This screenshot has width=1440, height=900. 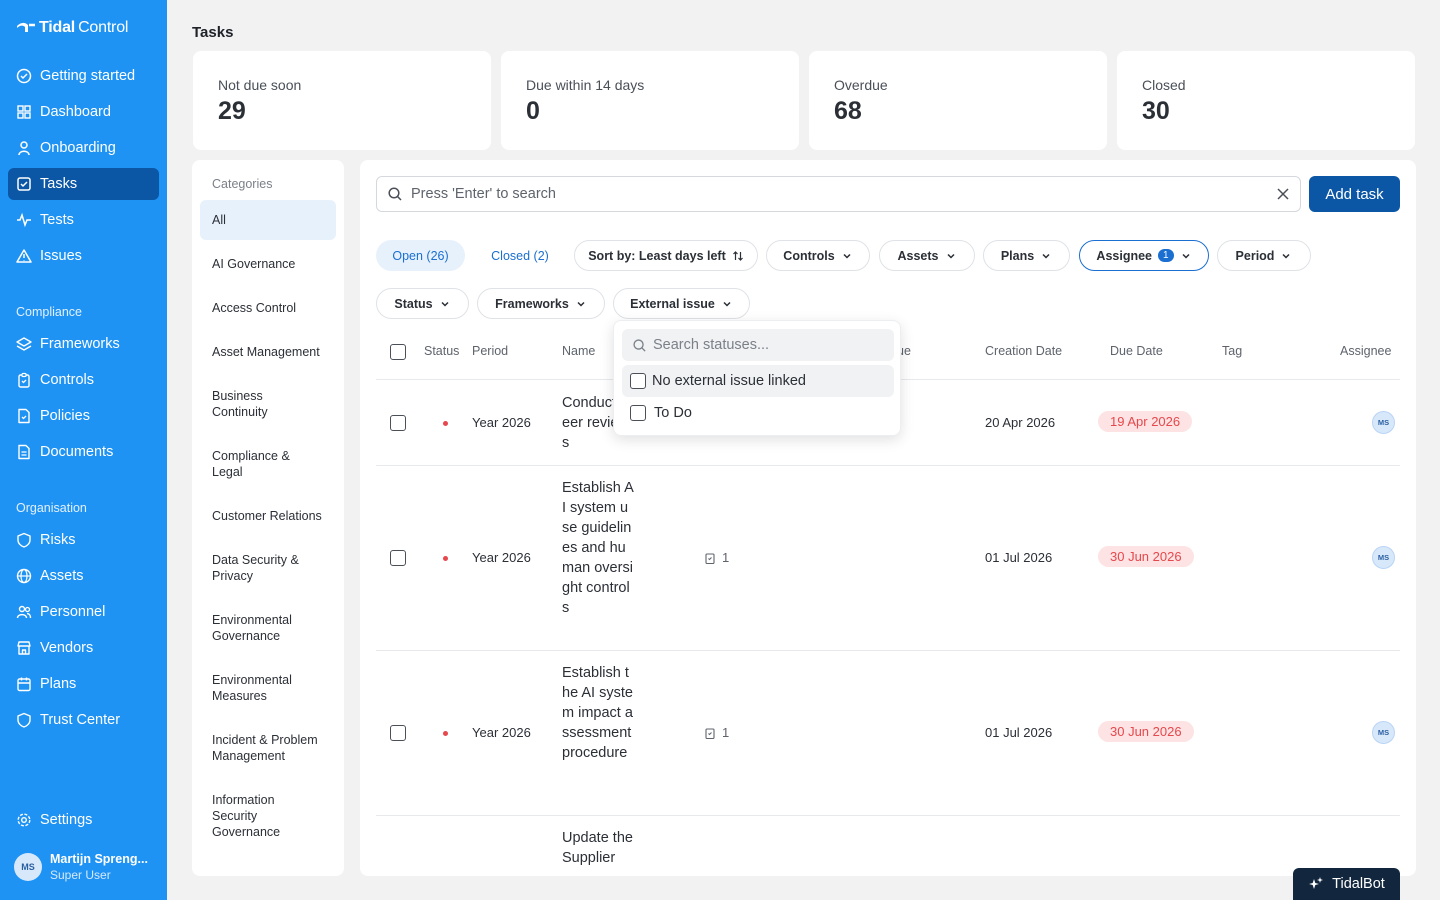 What do you see at coordinates (255, 628) in the screenshot?
I see `category-environmental-governance: Environmental Governance` at bounding box center [255, 628].